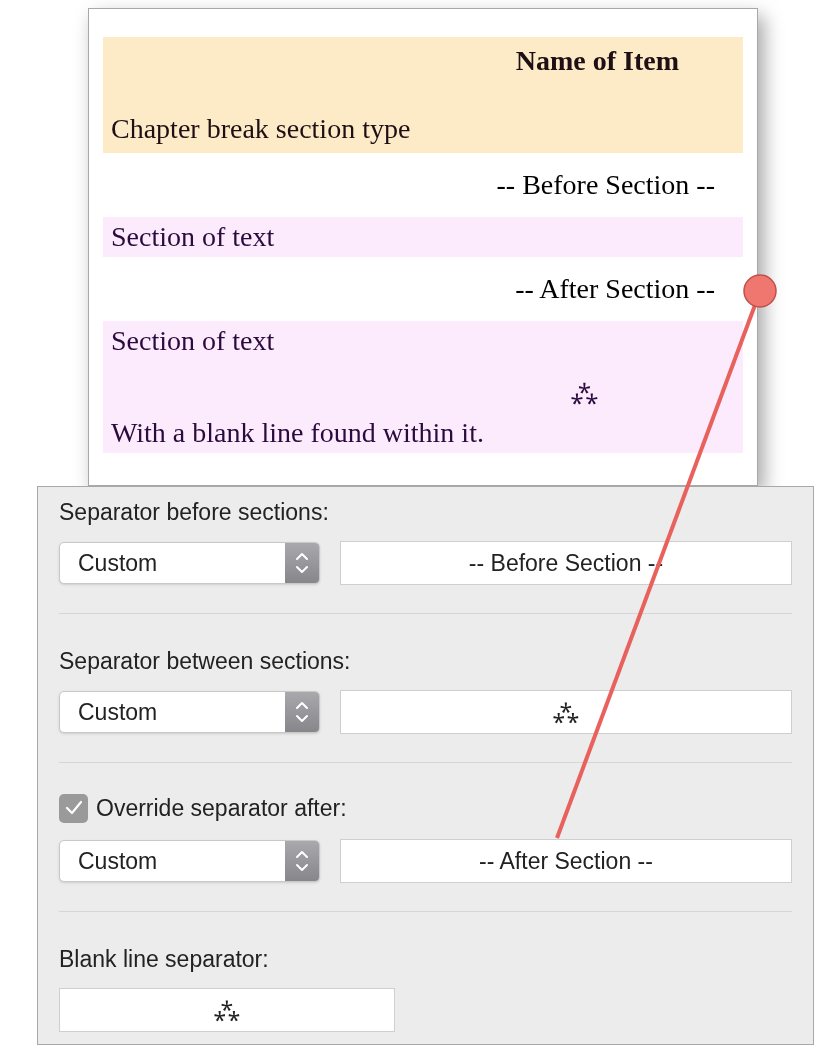 The height and width of the screenshot is (1057, 824). I want to click on asterism-text: ⁂, so click(584, 393).